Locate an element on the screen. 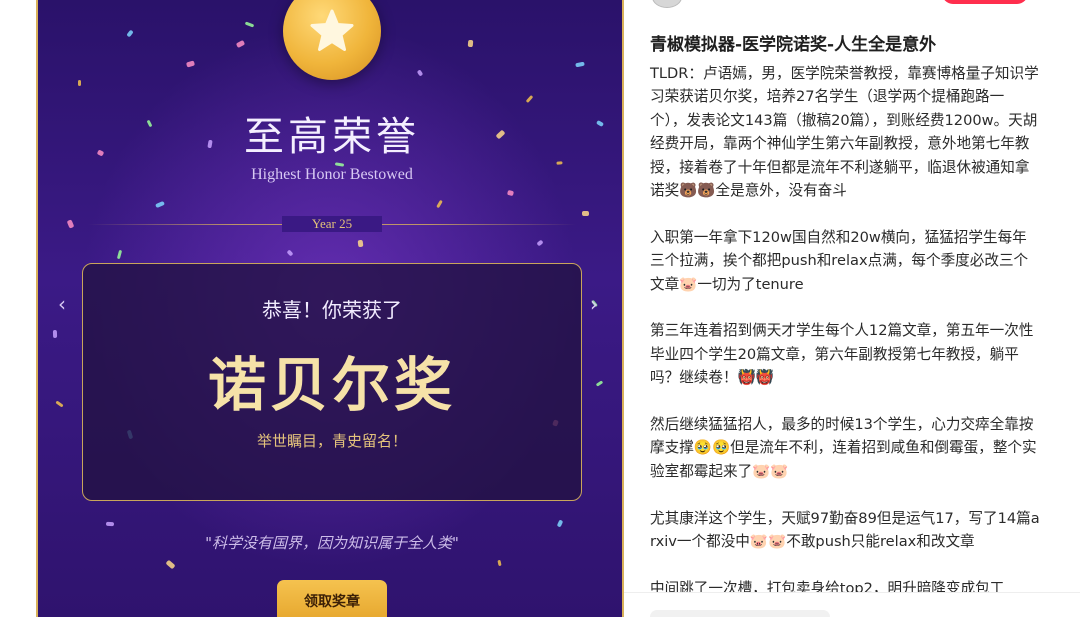  chevron-left-icon: ‹ is located at coordinates (62, 304).